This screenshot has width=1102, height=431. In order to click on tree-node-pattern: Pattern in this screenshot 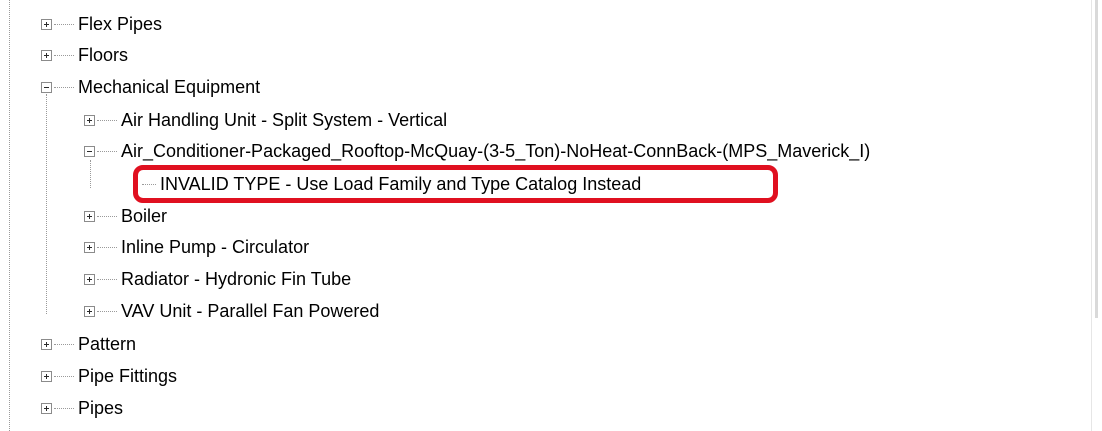, I will do `click(88, 344)`.